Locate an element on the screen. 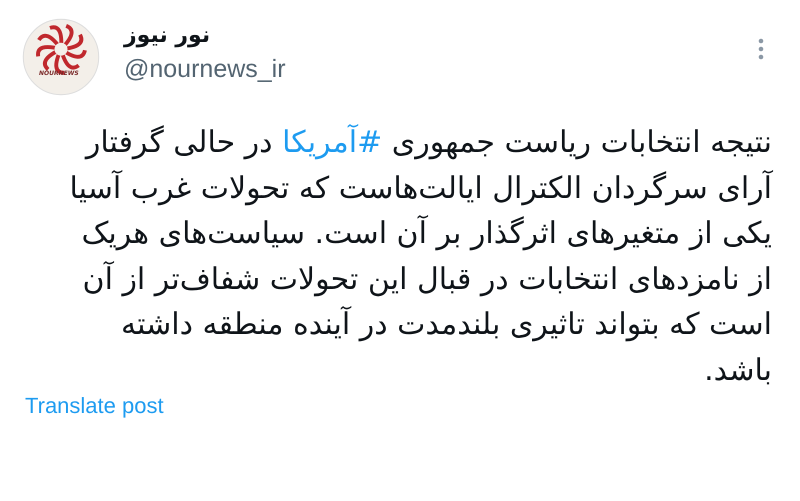 The image size is (800, 501). account-handle: @nournews_ir is located at coordinates (205, 69).